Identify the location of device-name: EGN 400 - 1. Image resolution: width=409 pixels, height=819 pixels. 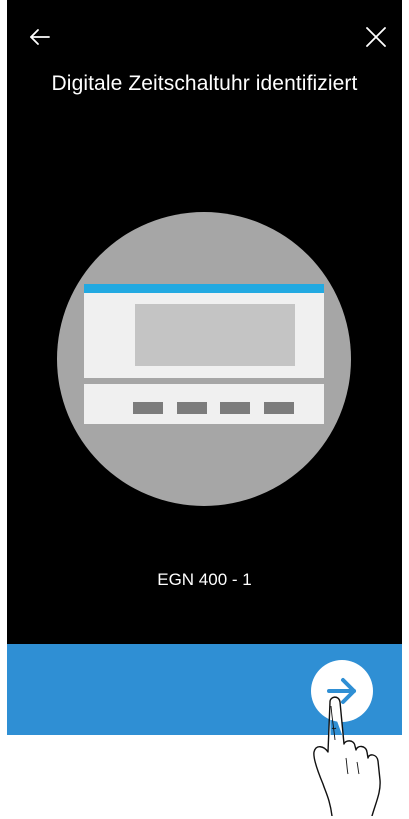
(204, 579).